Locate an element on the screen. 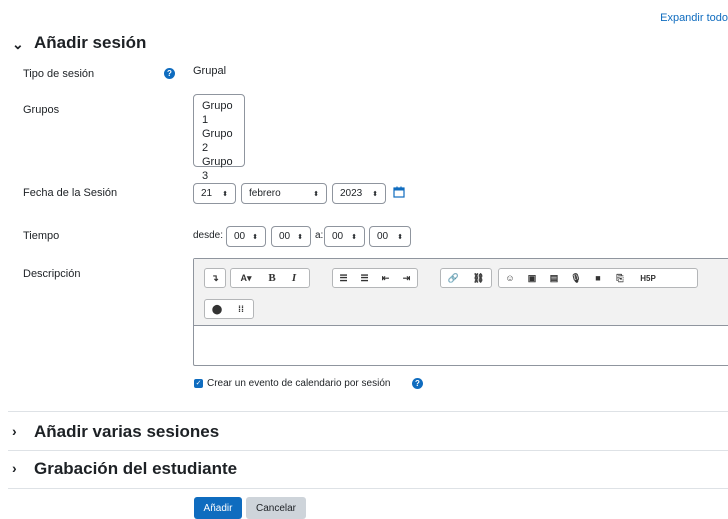 The width and height of the screenshot is (728, 519). emoji-icon: ☺ is located at coordinates (510, 278).